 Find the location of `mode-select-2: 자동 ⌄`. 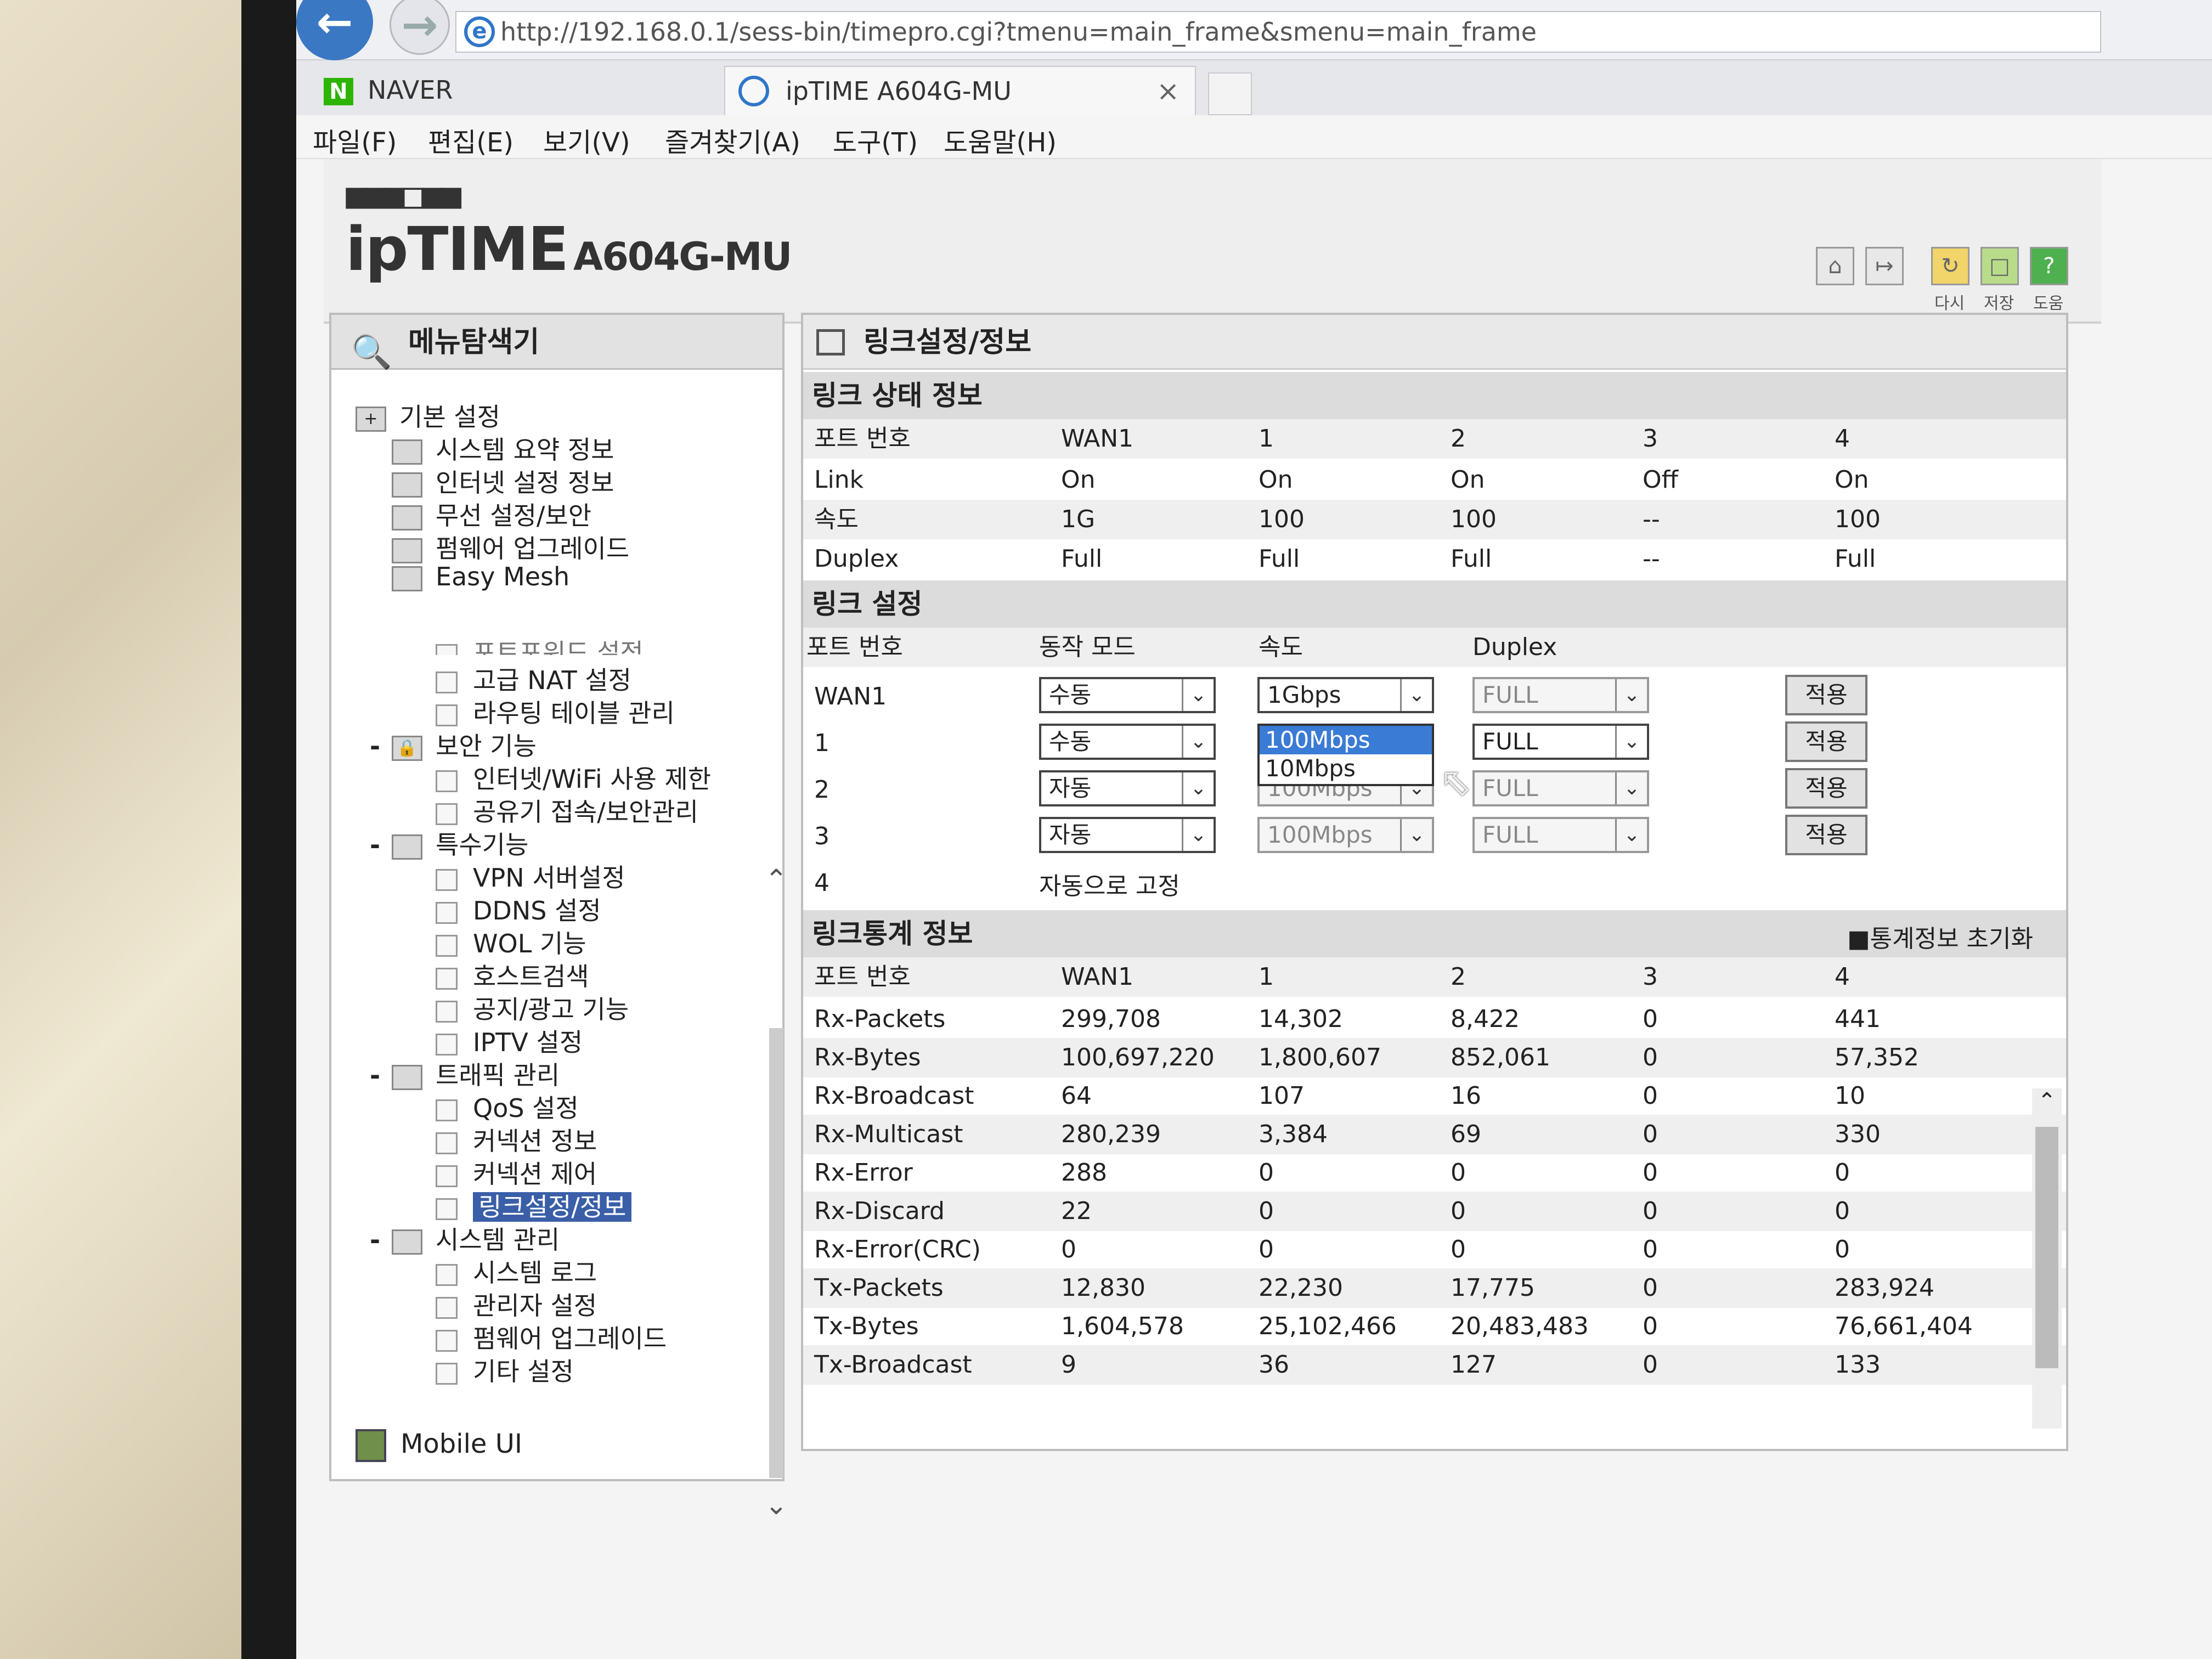

mode-select-2: 자동 ⌄ is located at coordinates (1128, 788).